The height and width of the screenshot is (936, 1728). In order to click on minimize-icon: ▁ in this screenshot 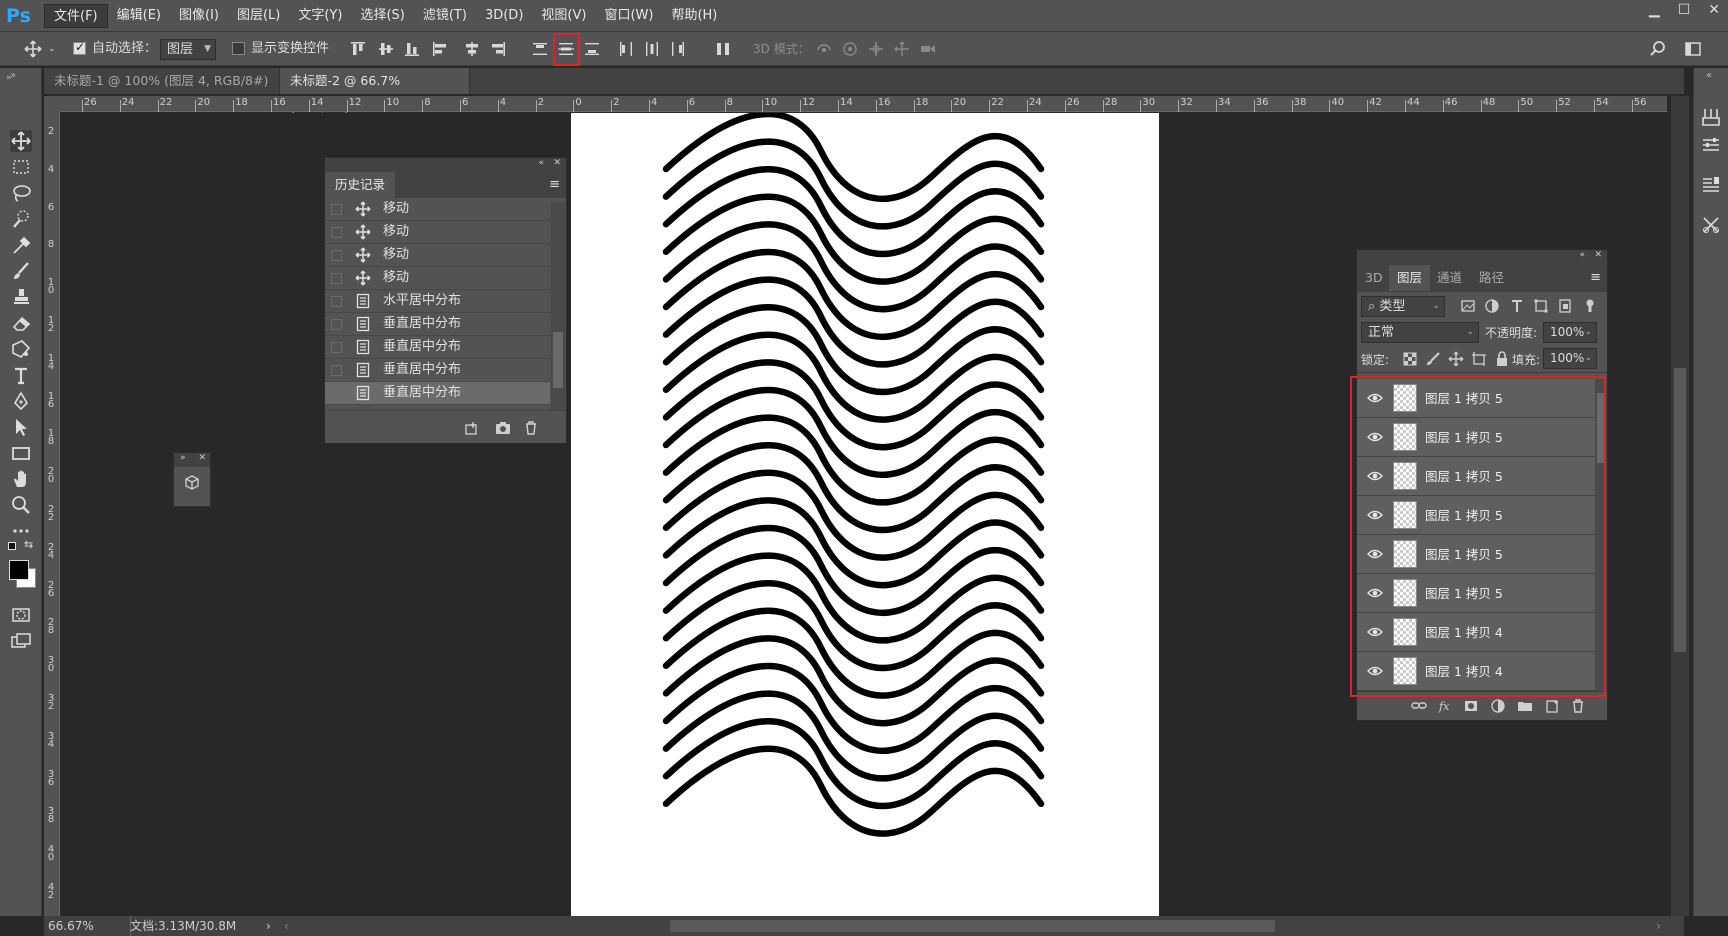, I will do `click(1654, 10)`.